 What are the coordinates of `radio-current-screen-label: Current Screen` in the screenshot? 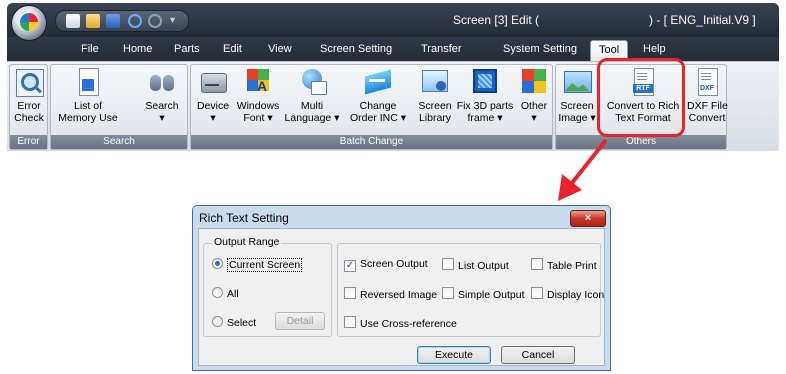 It's located at (265, 265).